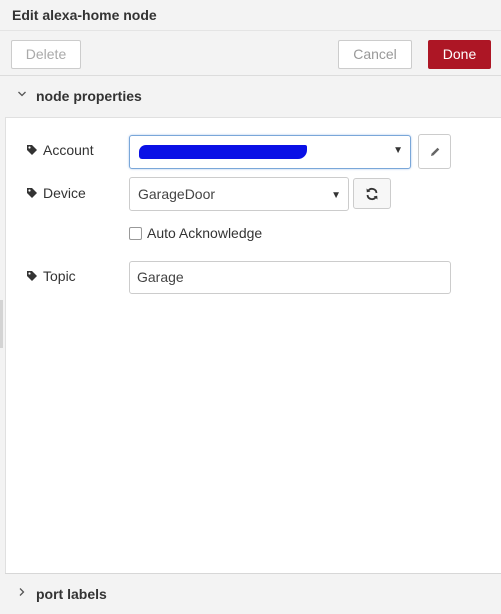  Describe the element at coordinates (205, 233) in the screenshot. I see `auto-acknowledge-label: Auto Acknowledge` at that location.